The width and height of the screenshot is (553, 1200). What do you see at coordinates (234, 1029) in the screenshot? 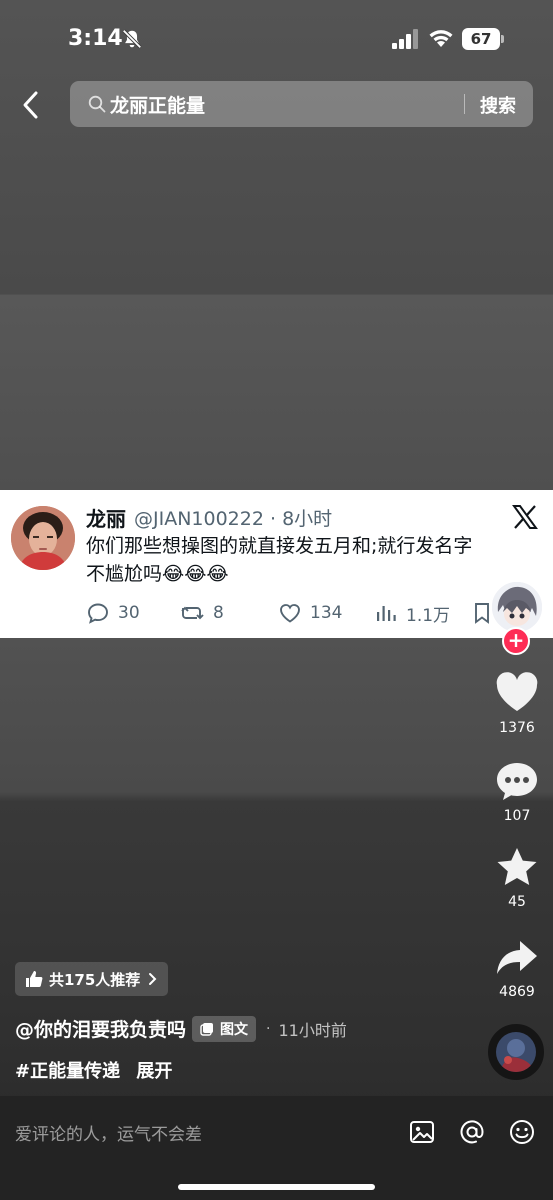
I see `post-type-label: 图文` at bounding box center [234, 1029].